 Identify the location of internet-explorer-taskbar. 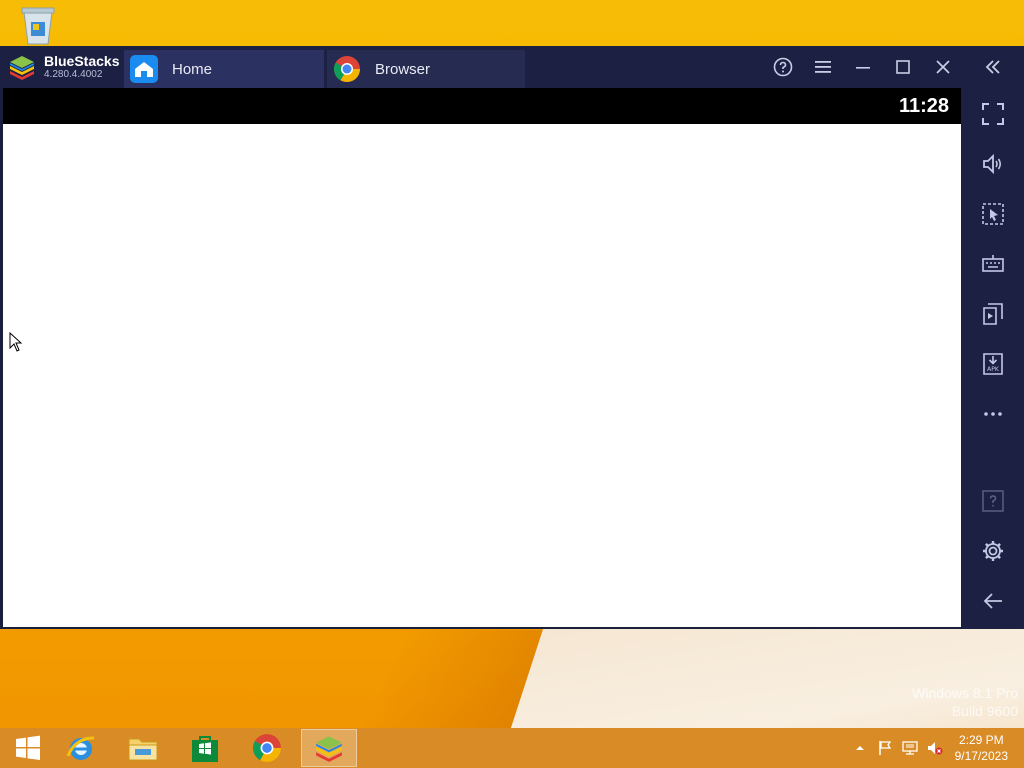
(81, 748).